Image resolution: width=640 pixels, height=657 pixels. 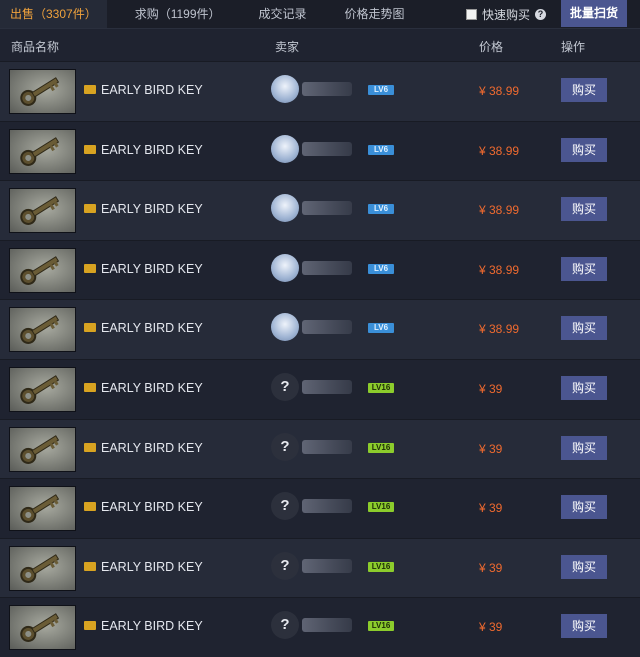 I want to click on tab-buy-orders: 求购（1199件）, so click(x=178, y=14).